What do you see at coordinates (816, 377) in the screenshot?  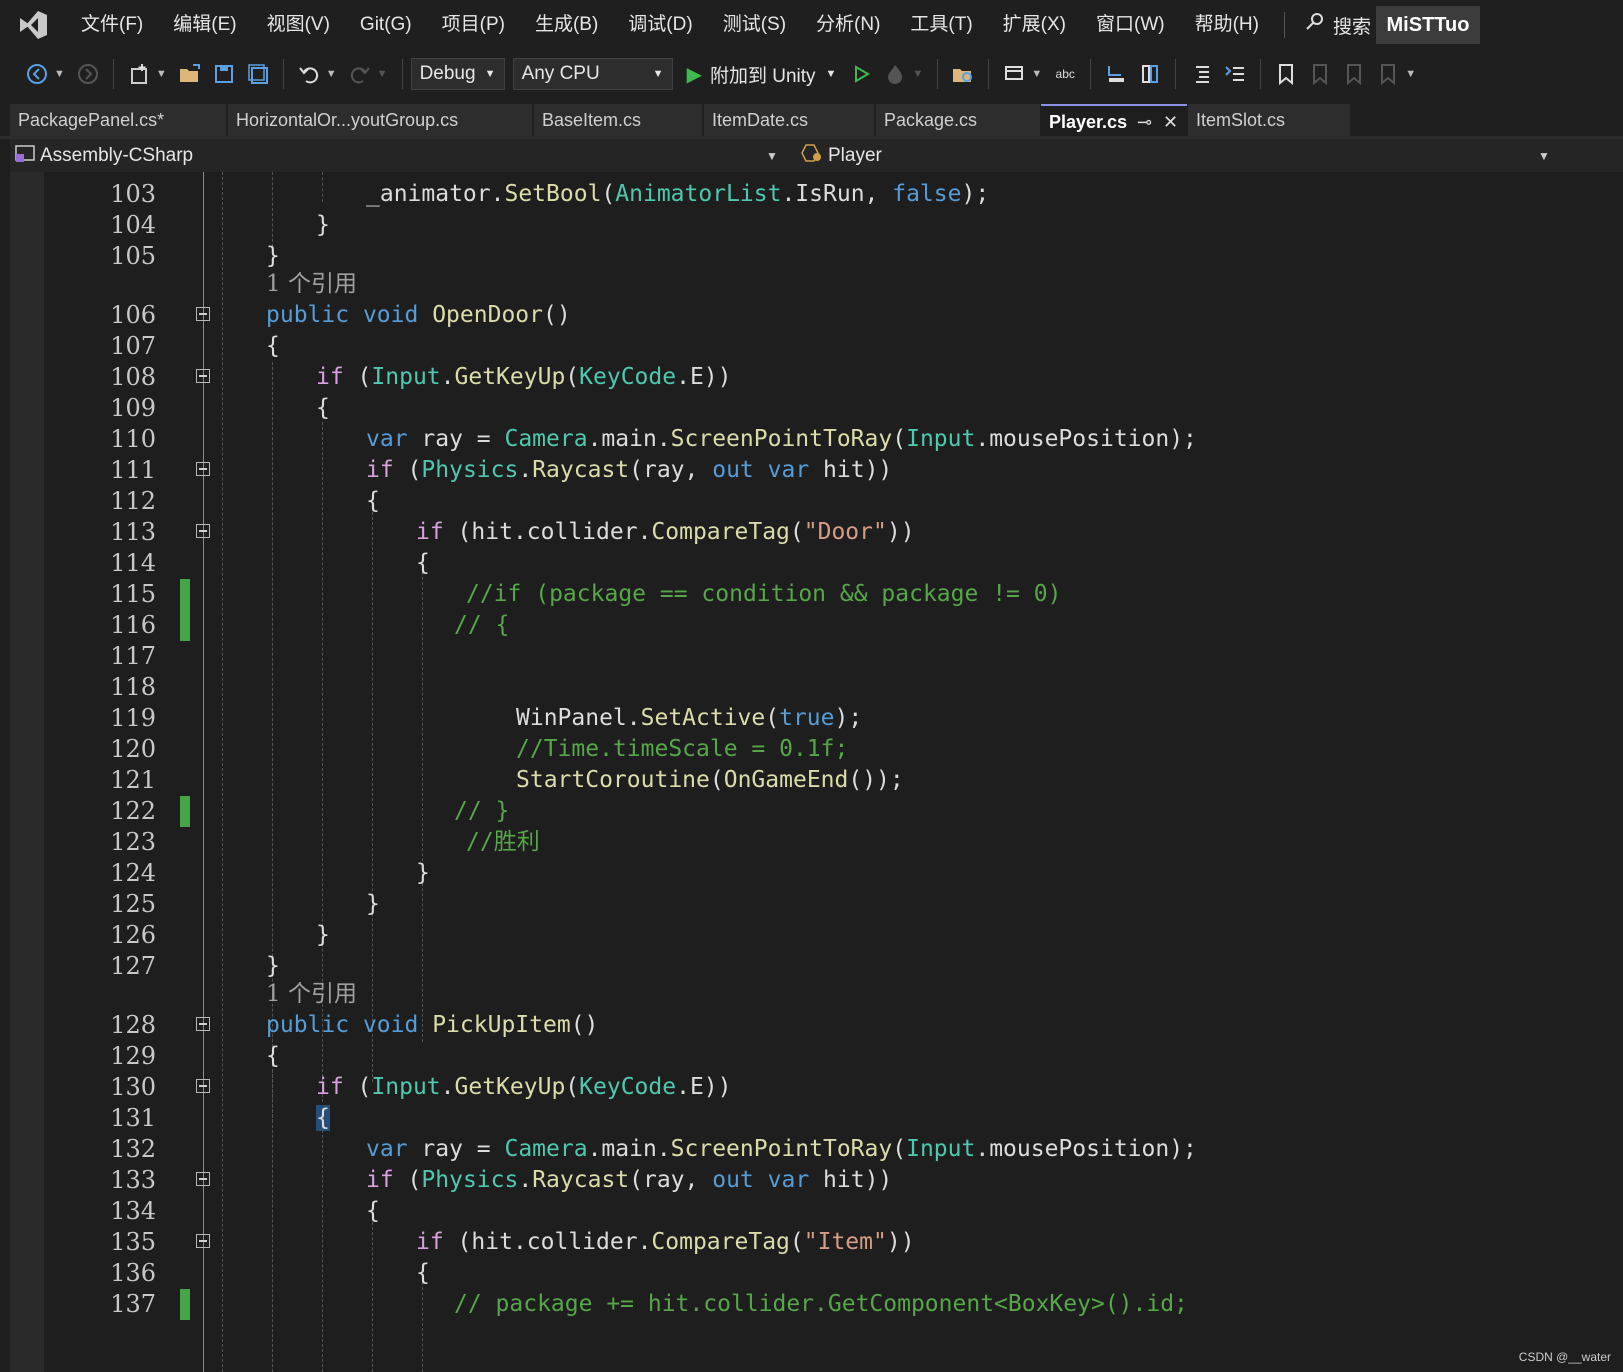 I see `code-line: 108 if (Input.GetKeyUp(KeyCode.E))` at bounding box center [816, 377].